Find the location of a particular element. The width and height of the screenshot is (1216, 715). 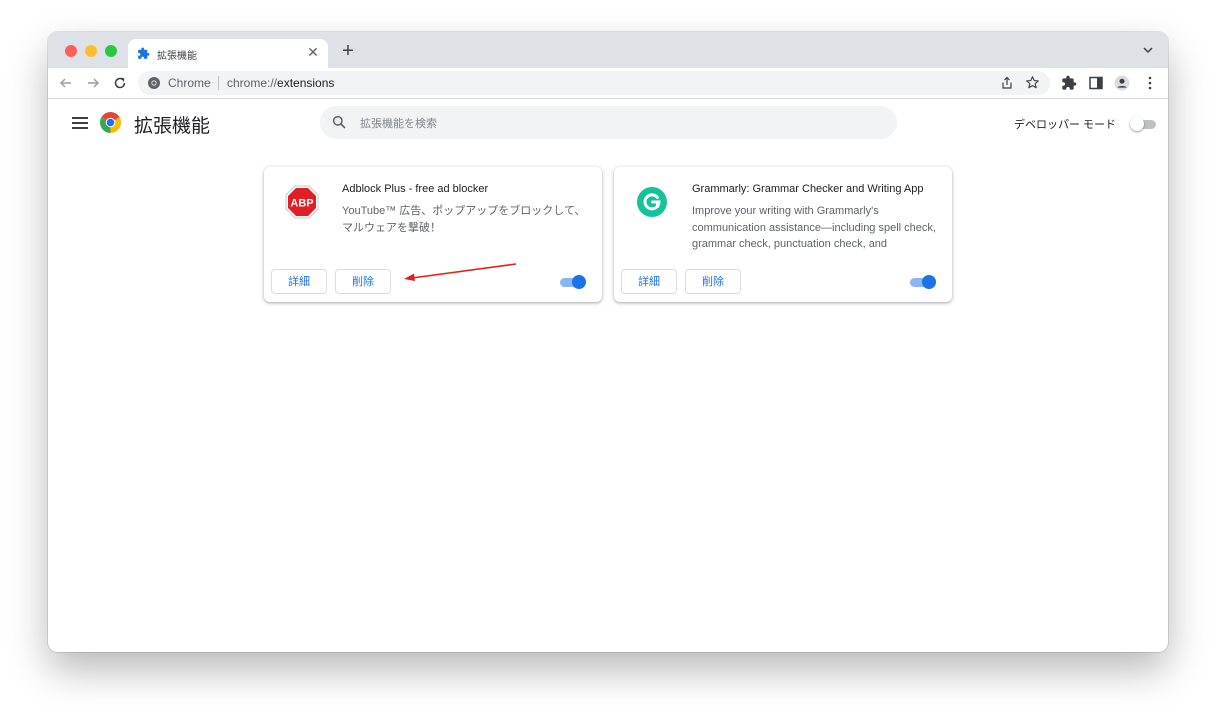

extensions-header: 拡張機能 デベロッパー モード is located at coordinates (608, 124).